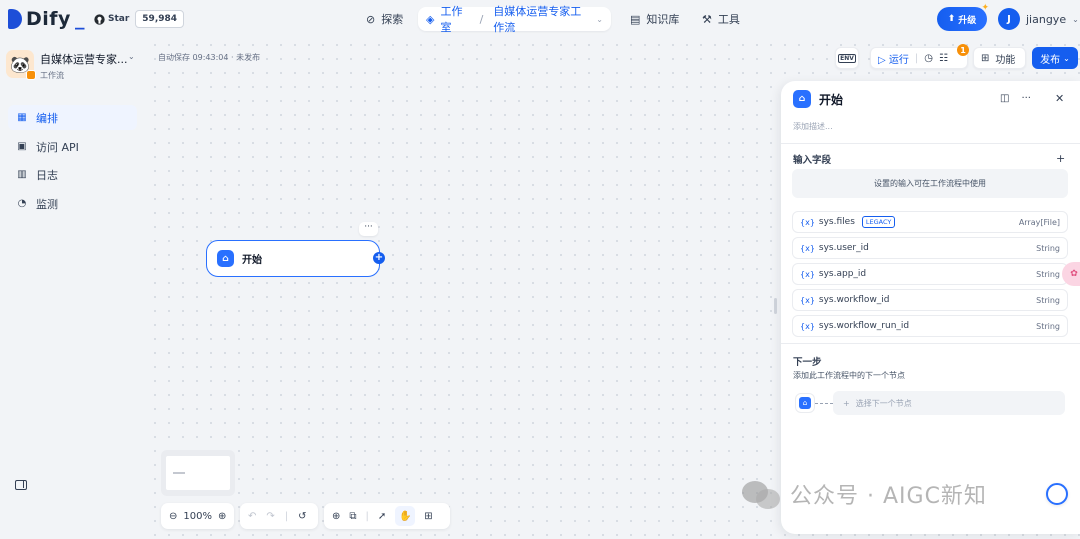 The width and height of the screenshot is (1080, 539). Describe the element at coordinates (1046, 19) in the screenshot. I see `user-name: jiangye` at that location.